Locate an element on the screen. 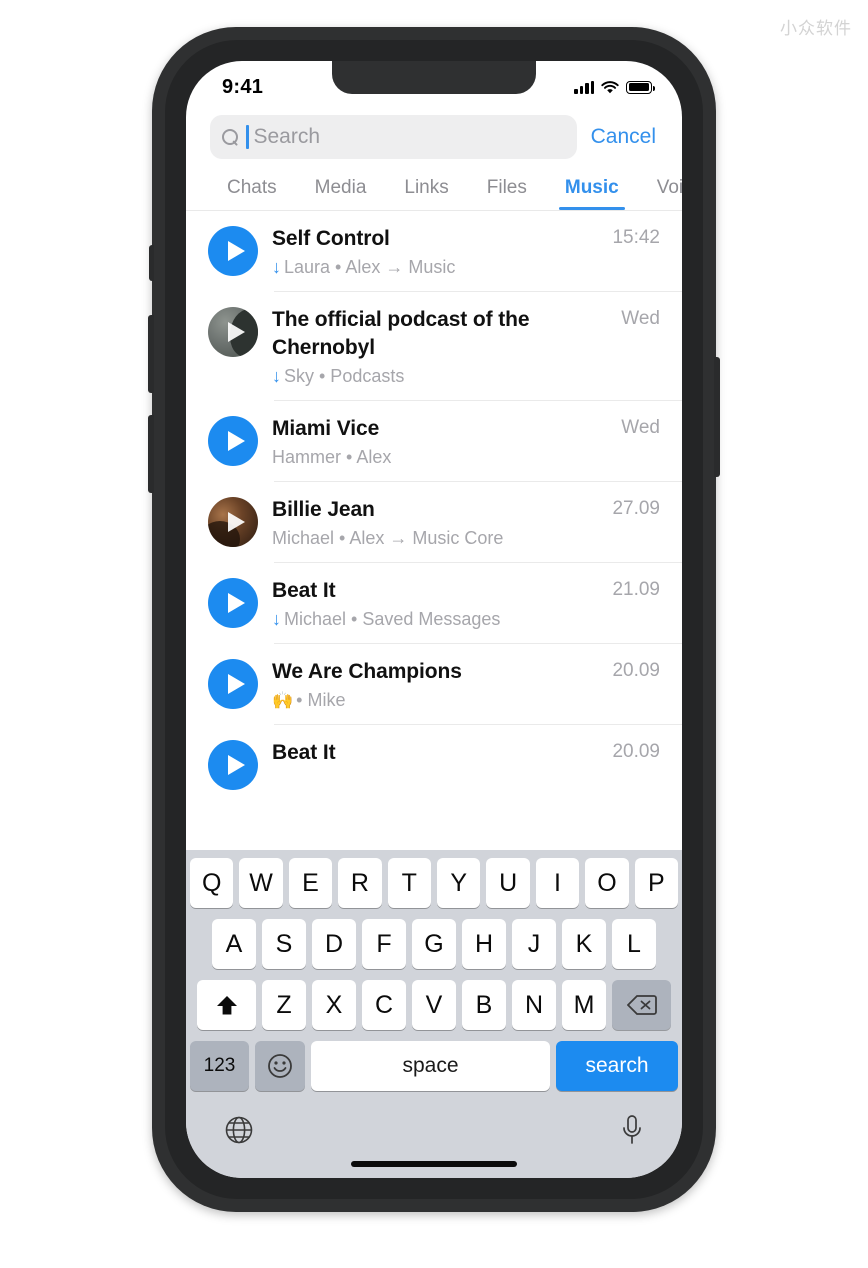  key-t: T is located at coordinates (409, 883).